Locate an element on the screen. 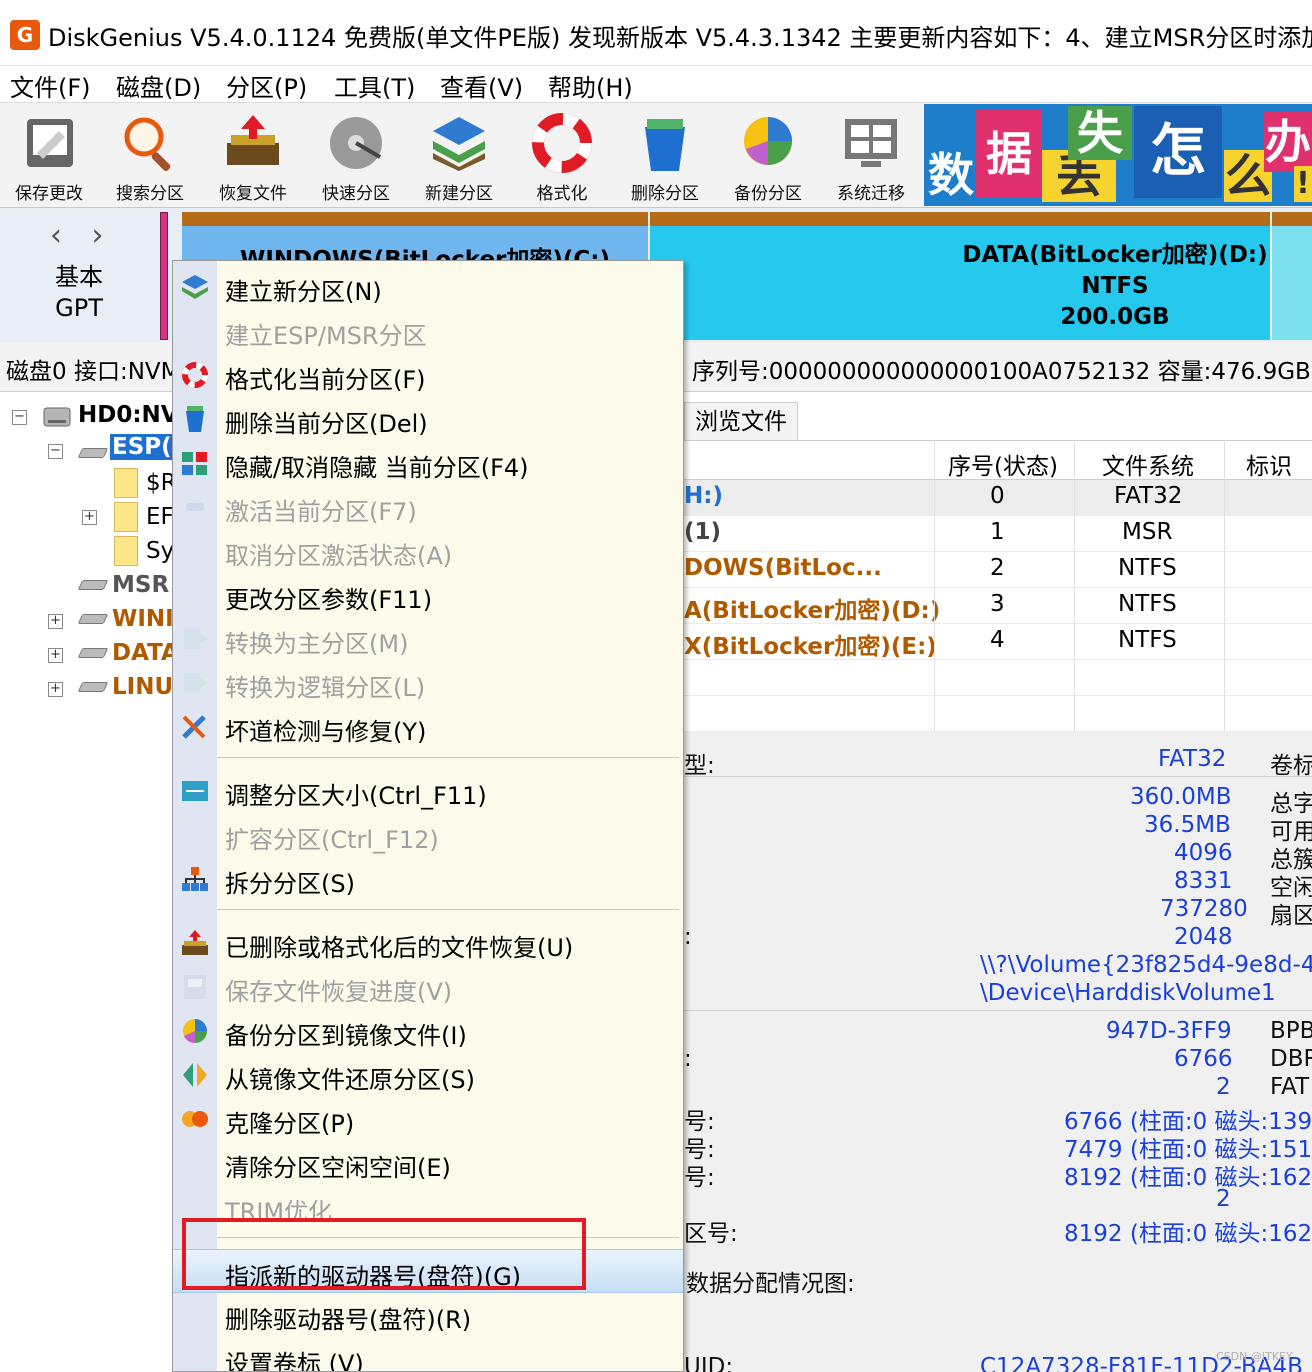  toolbar-search-partition-button: 搜索分区 is located at coordinates (150, 156).